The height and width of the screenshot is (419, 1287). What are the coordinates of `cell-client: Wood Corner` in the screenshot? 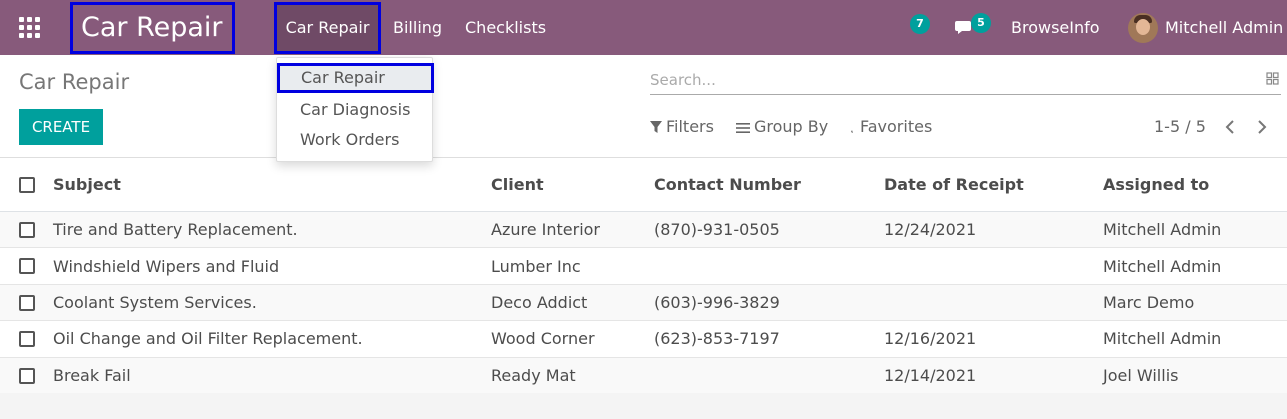 It's located at (543, 339).